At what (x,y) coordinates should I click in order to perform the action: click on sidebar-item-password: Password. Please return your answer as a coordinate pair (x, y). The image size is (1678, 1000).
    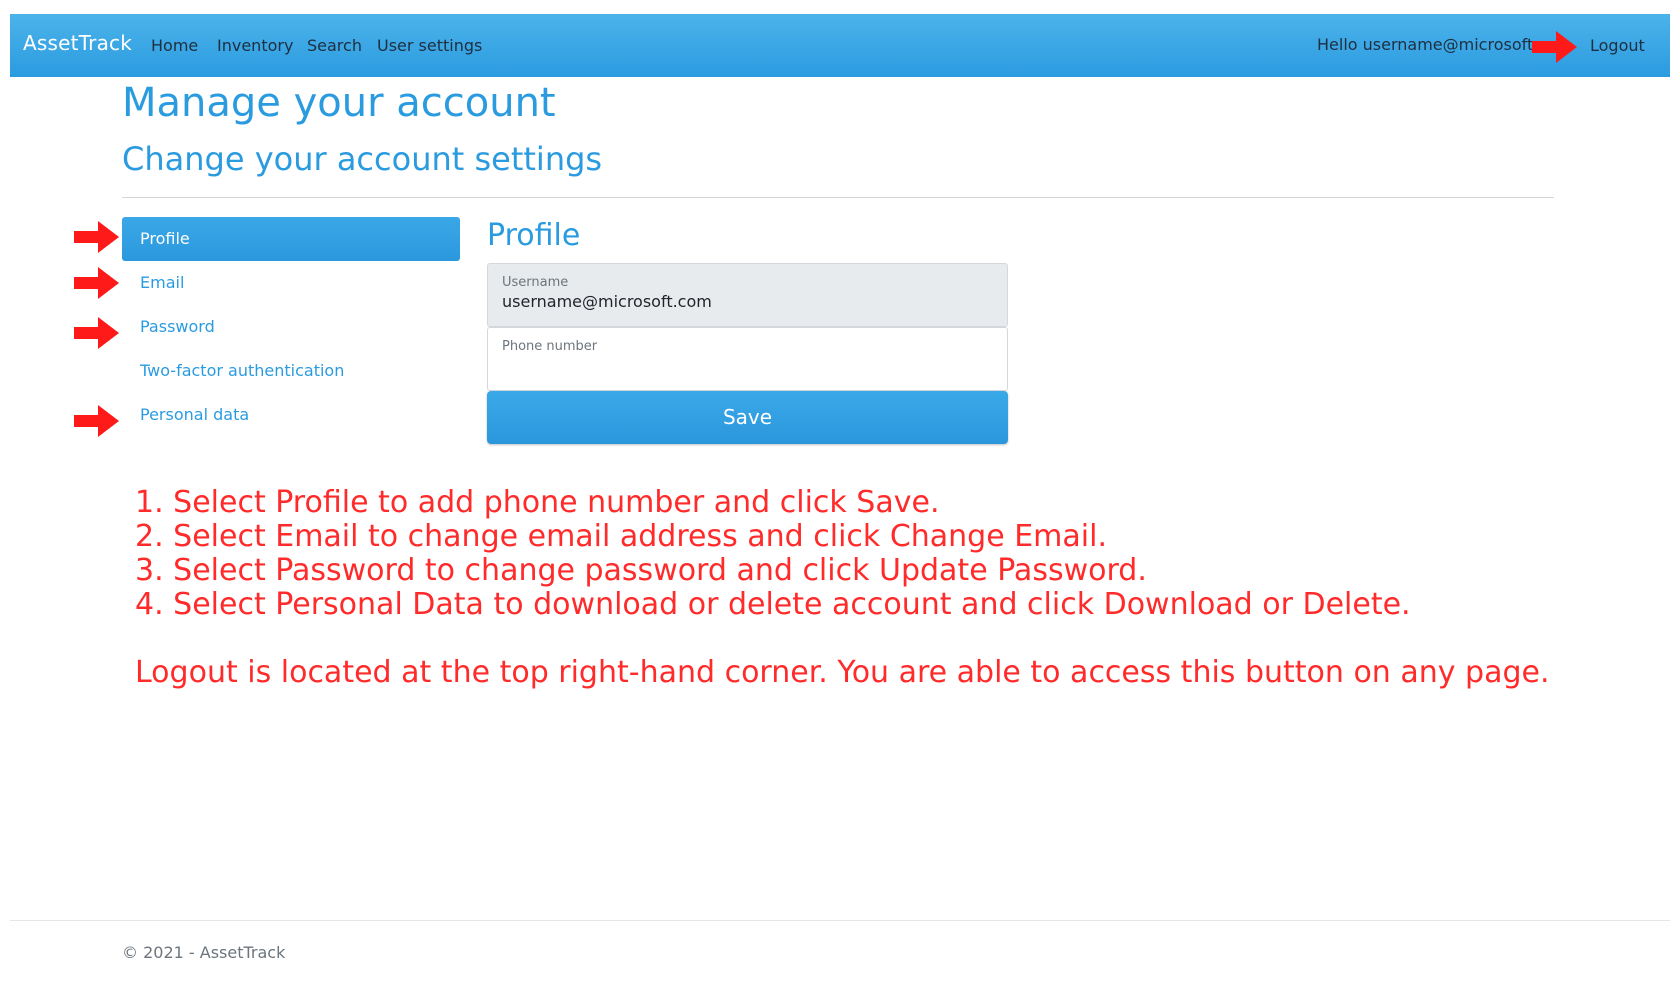
    Looking at the image, I should click on (291, 327).